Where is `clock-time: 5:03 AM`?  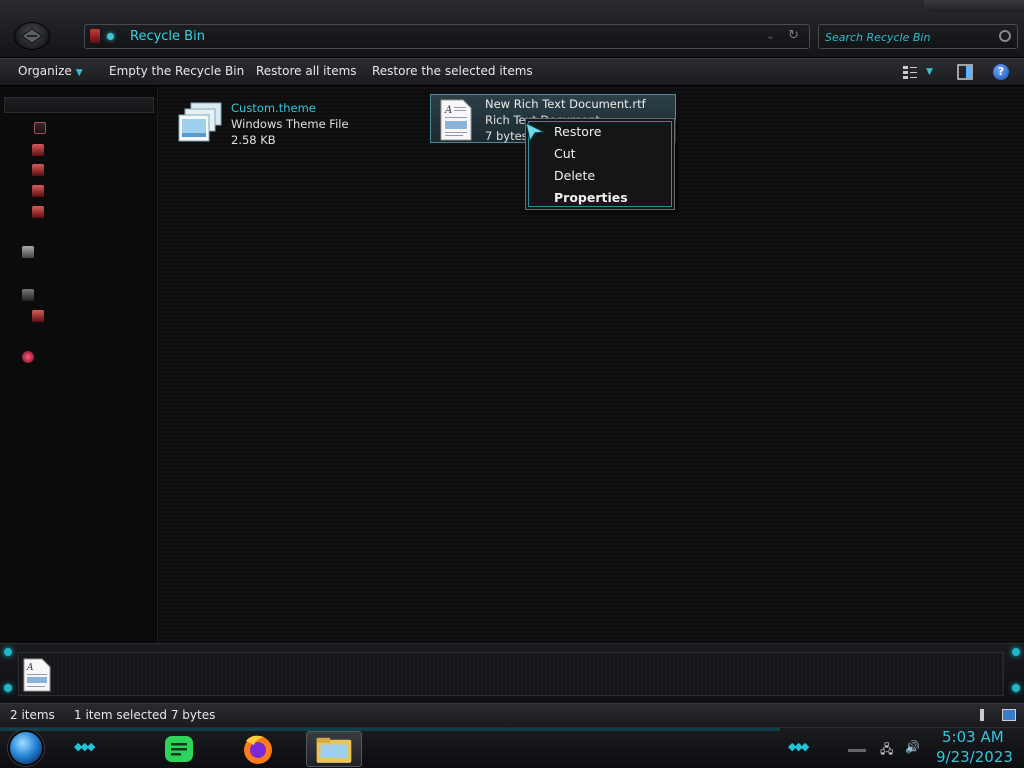 clock-time: 5:03 AM is located at coordinates (973, 737).